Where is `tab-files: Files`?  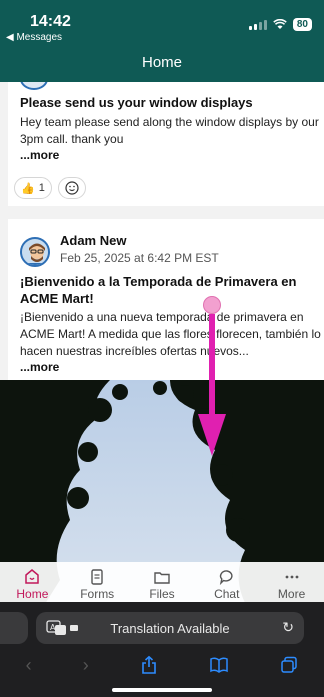 tab-files: Files is located at coordinates (162, 584).